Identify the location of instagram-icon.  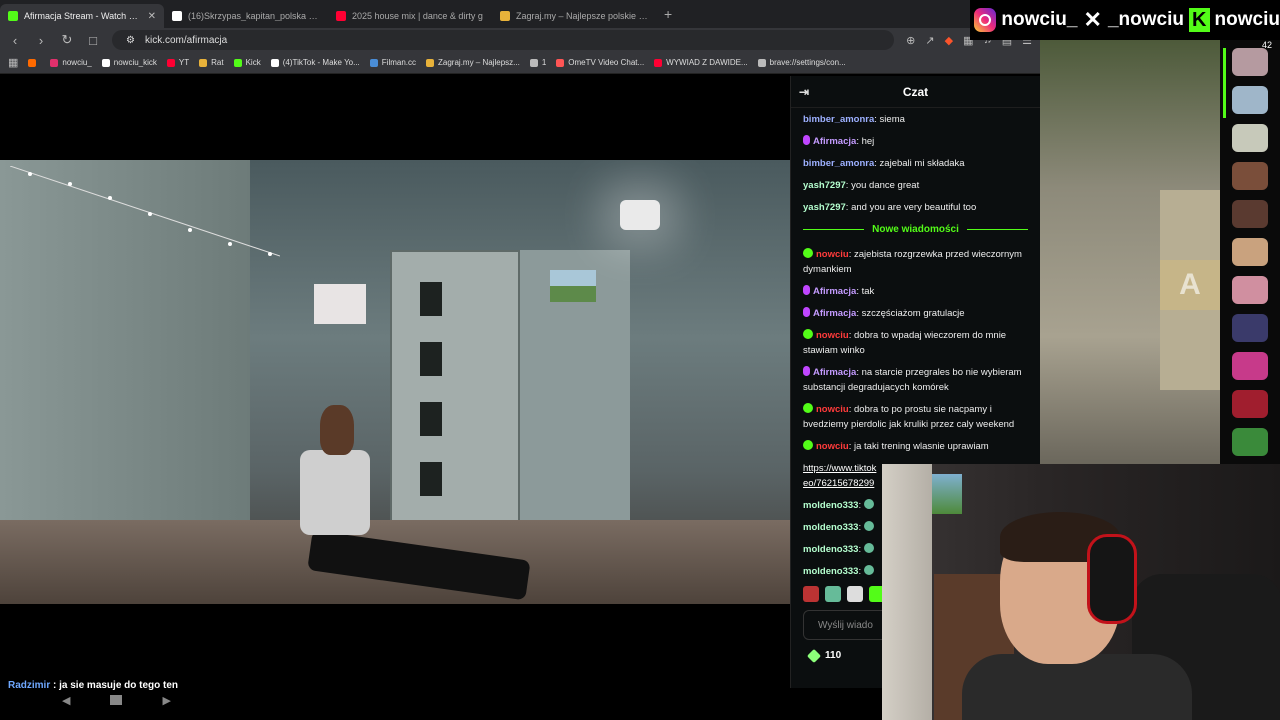
(985, 20).